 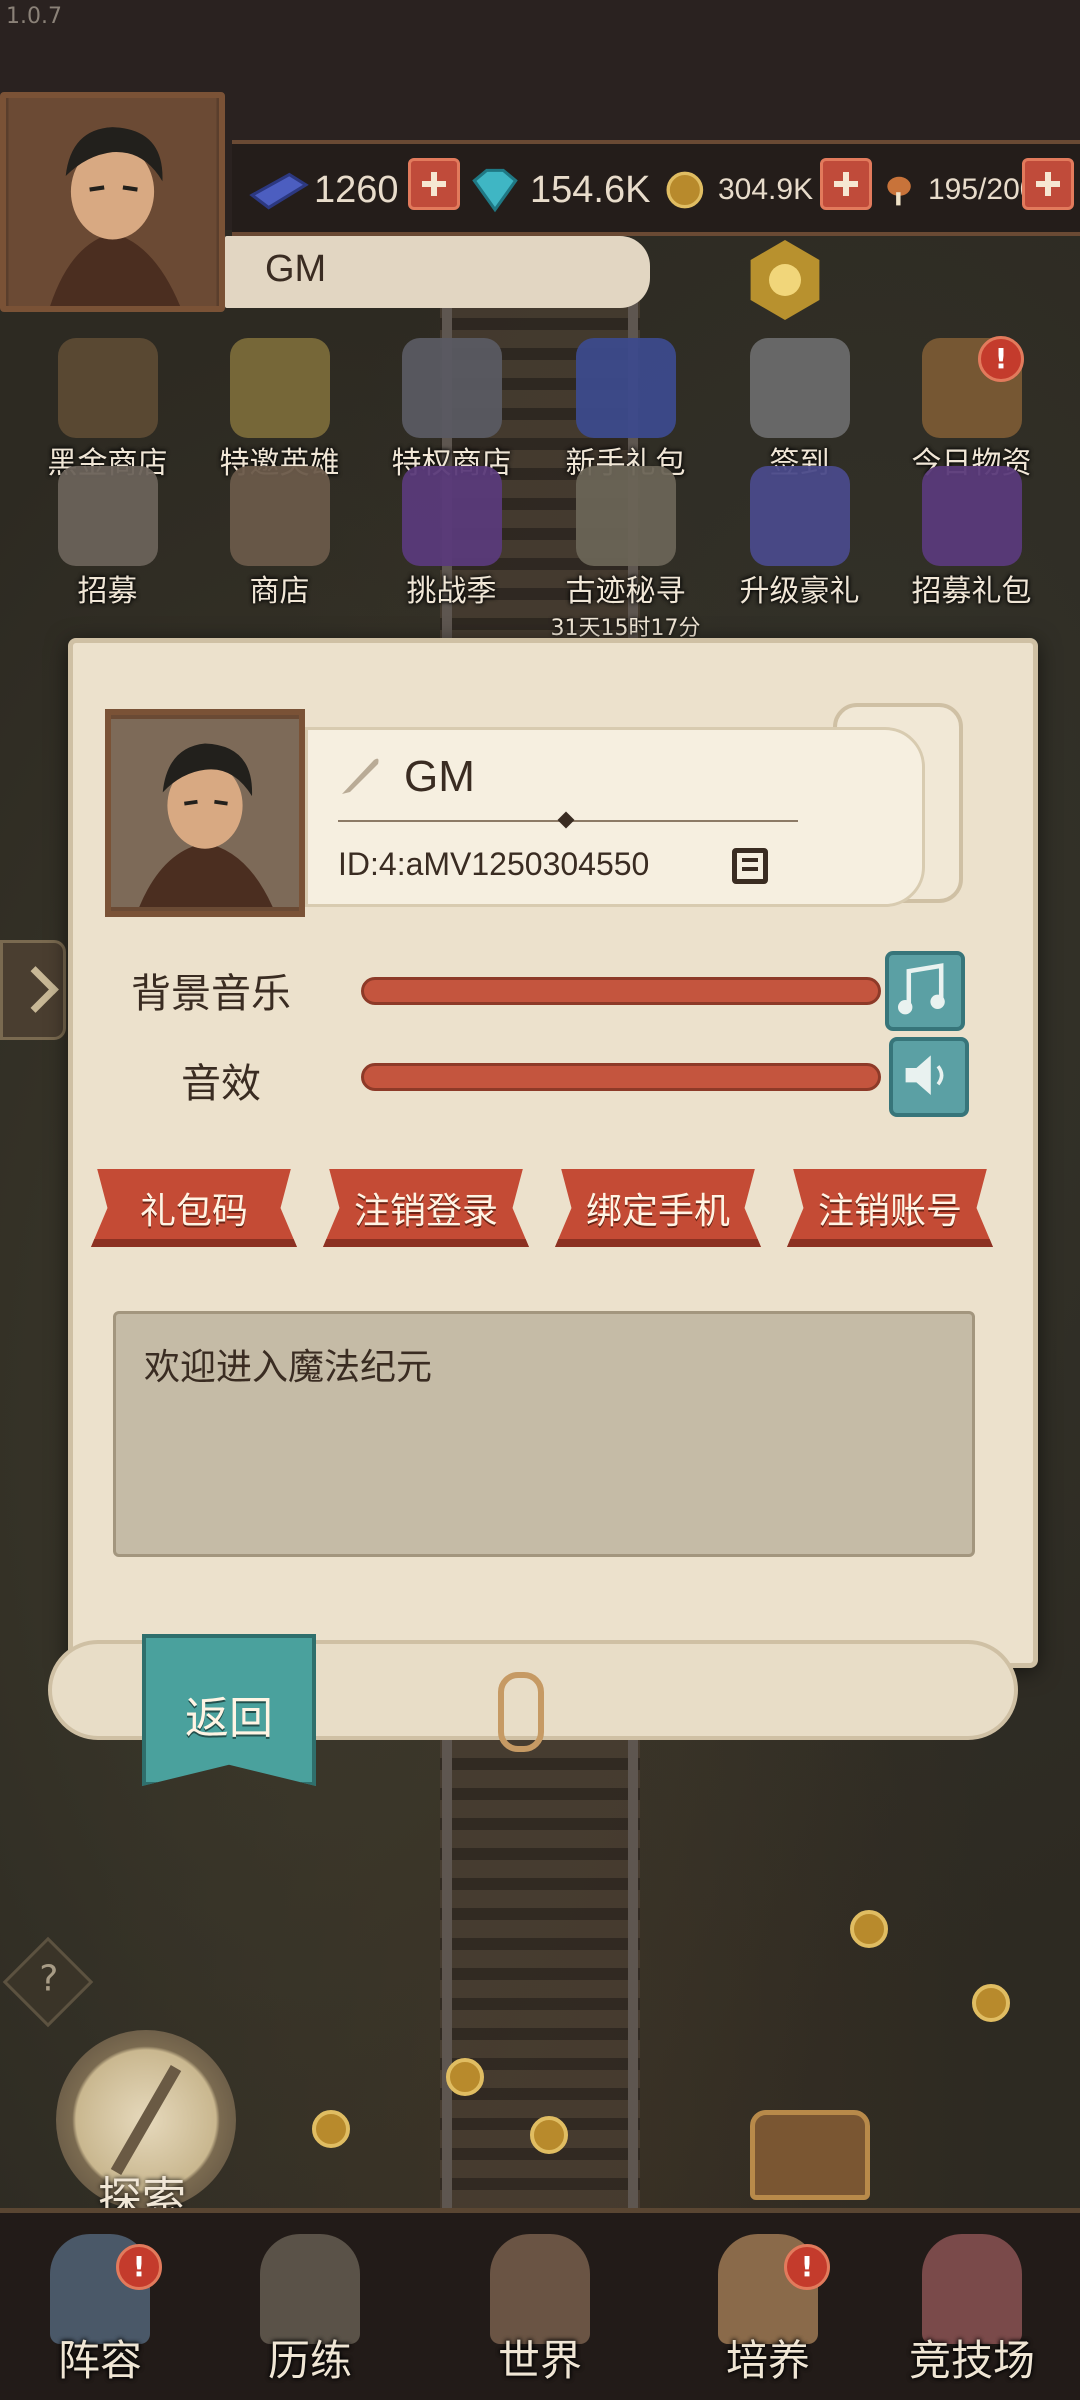 What do you see at coordinates (211, 994) in the screenshot?
I see `bgm-label: 背景音乐` at bounding box center [211, 994].